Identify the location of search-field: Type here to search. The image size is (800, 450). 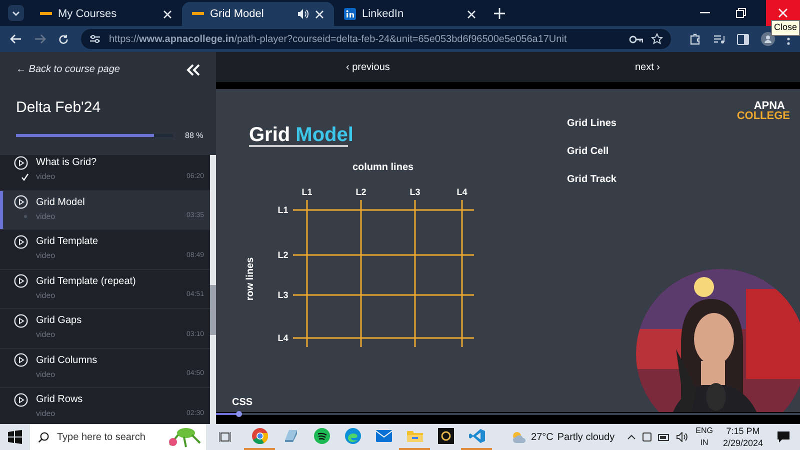
(118, 437).